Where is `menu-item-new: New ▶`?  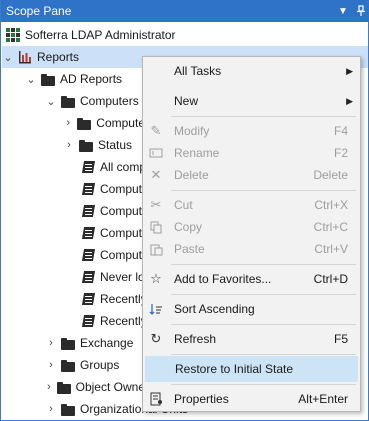
menu-item-new: New ▶ is located at coordinates (251, 101).